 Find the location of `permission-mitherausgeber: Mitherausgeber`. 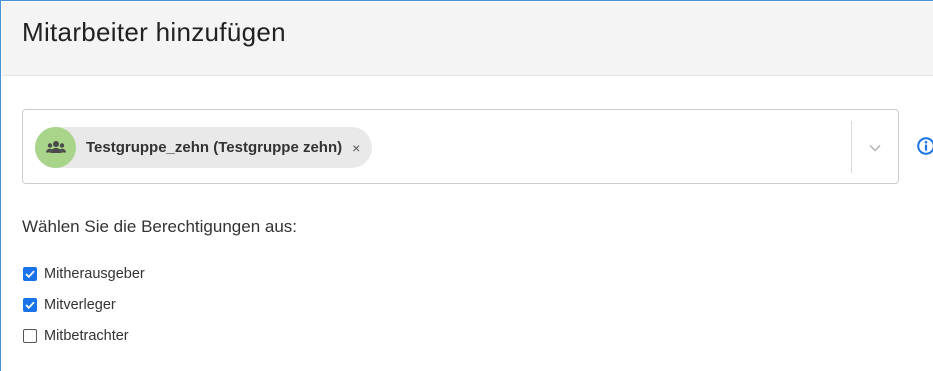

permission-mitherausgeber: Mitherausgeber is located at coordinates (84, 274).